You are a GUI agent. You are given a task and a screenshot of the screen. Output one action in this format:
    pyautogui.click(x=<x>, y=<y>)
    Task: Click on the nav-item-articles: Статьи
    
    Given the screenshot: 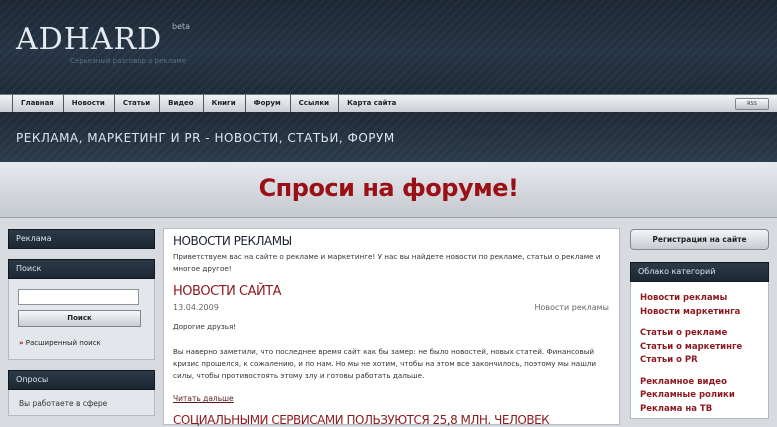 What is the action you would take?
    pyautogui.click(x=136, y=103)
    